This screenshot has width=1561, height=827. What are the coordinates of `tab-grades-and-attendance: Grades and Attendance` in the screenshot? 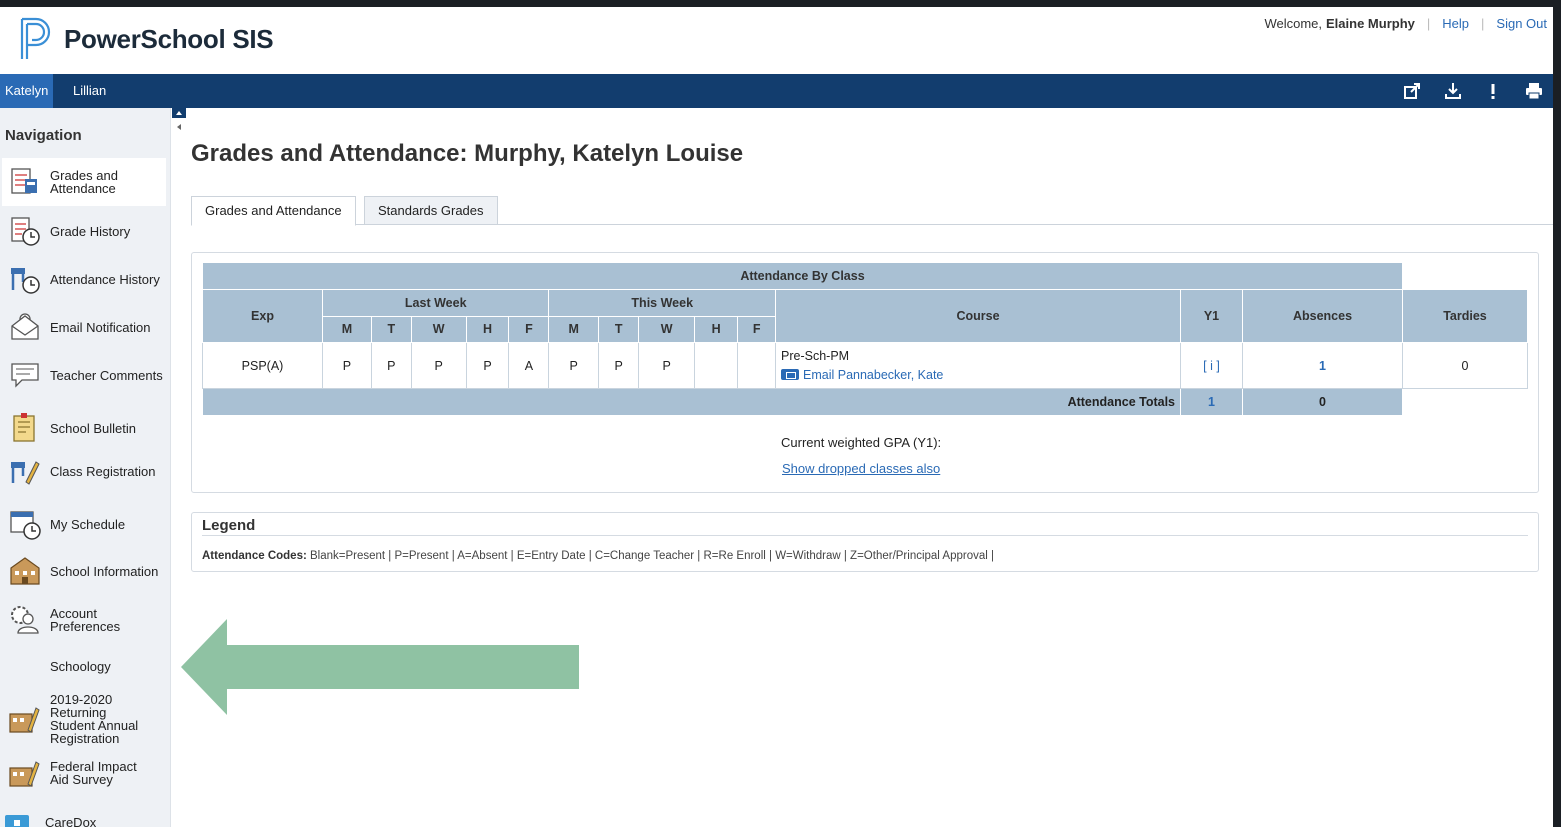 It's located at (273, 211).